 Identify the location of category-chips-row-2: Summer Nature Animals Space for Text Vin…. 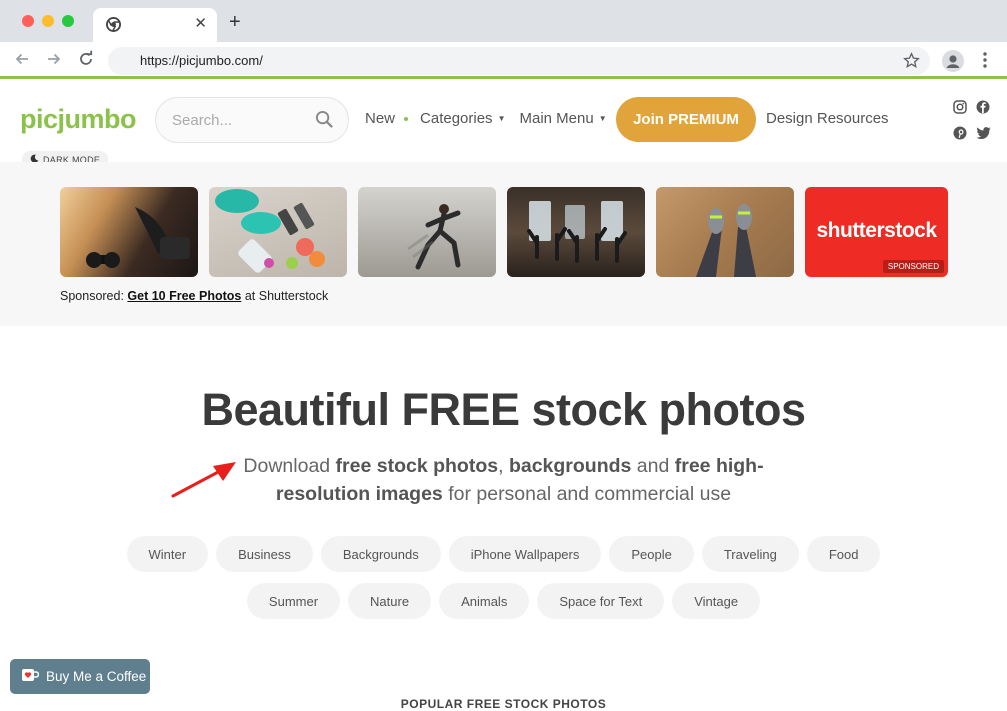
(503, 601).